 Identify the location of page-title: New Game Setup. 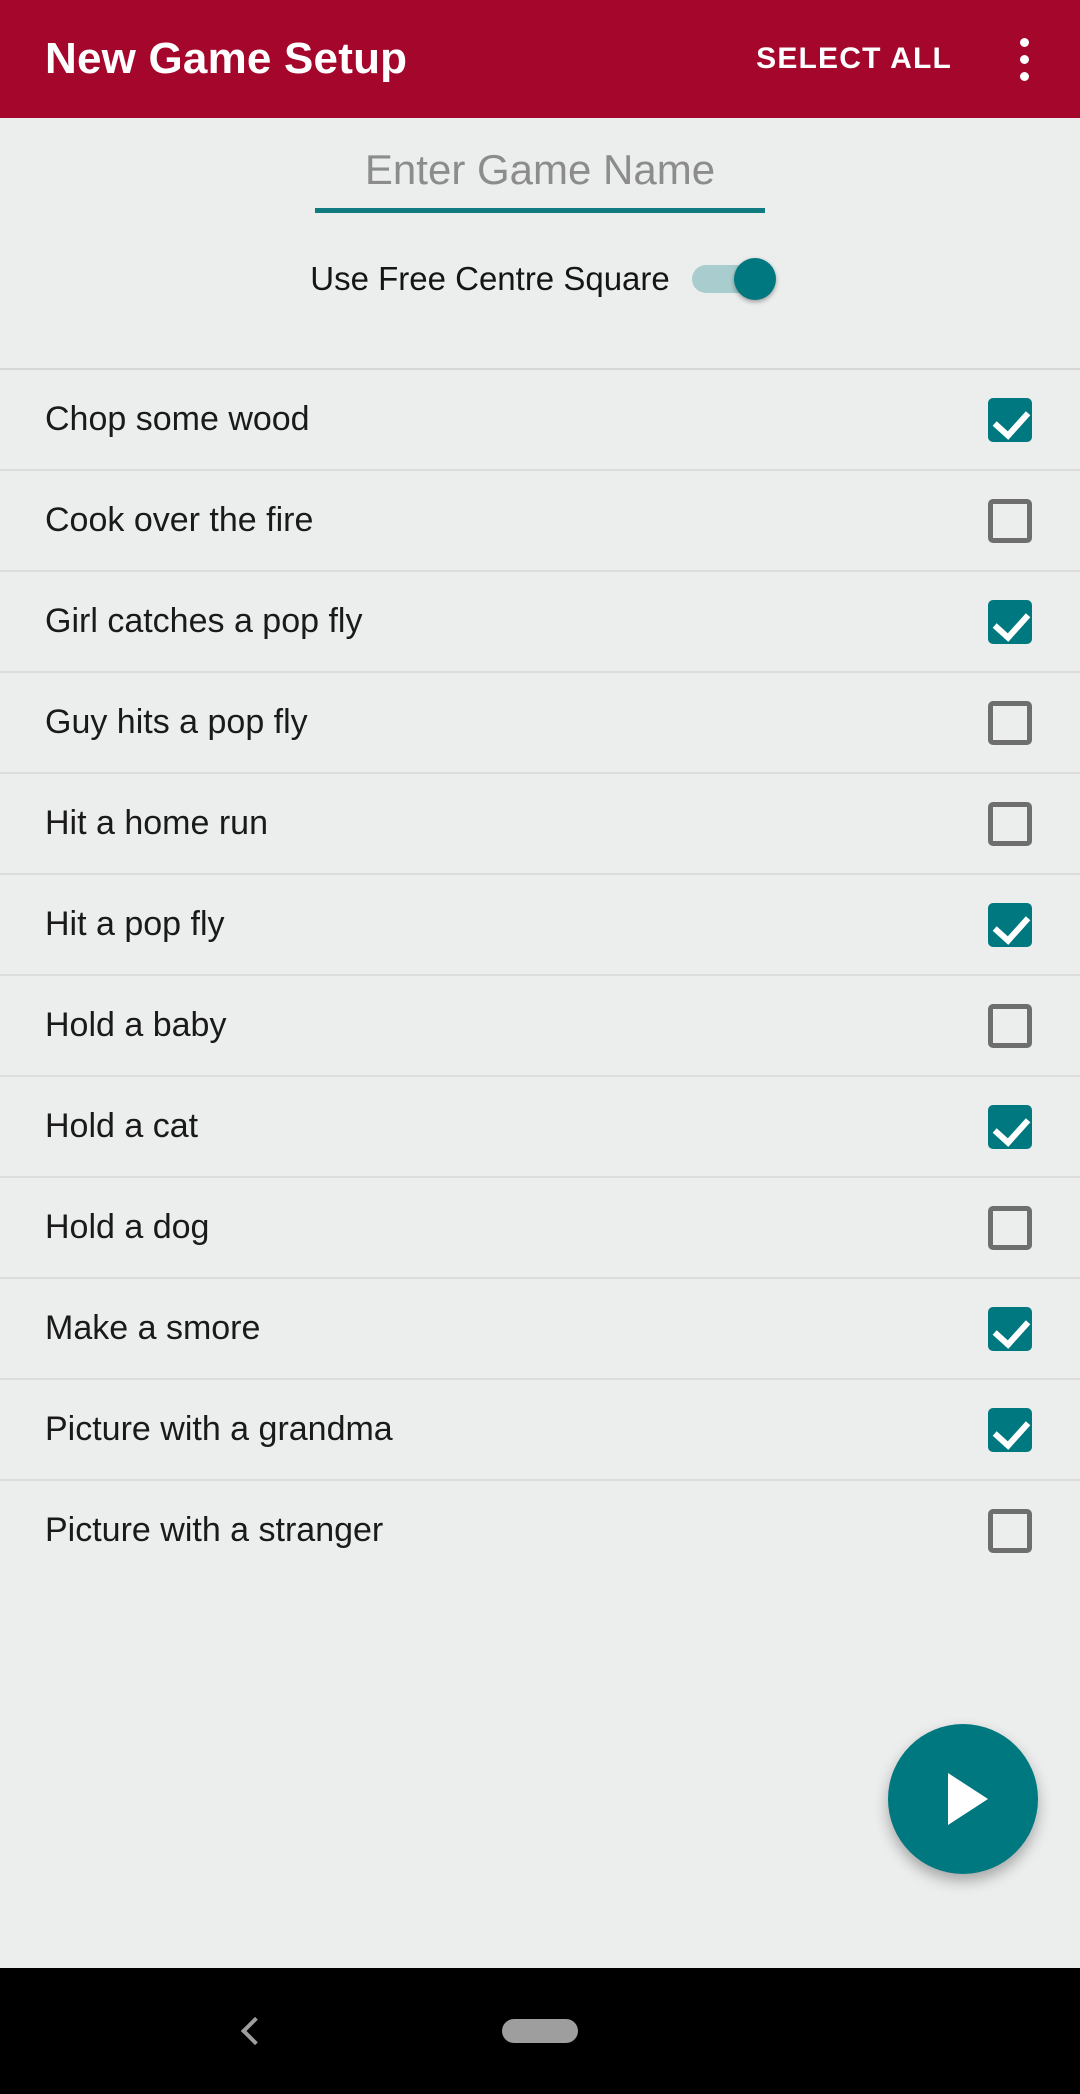
(226, 58).